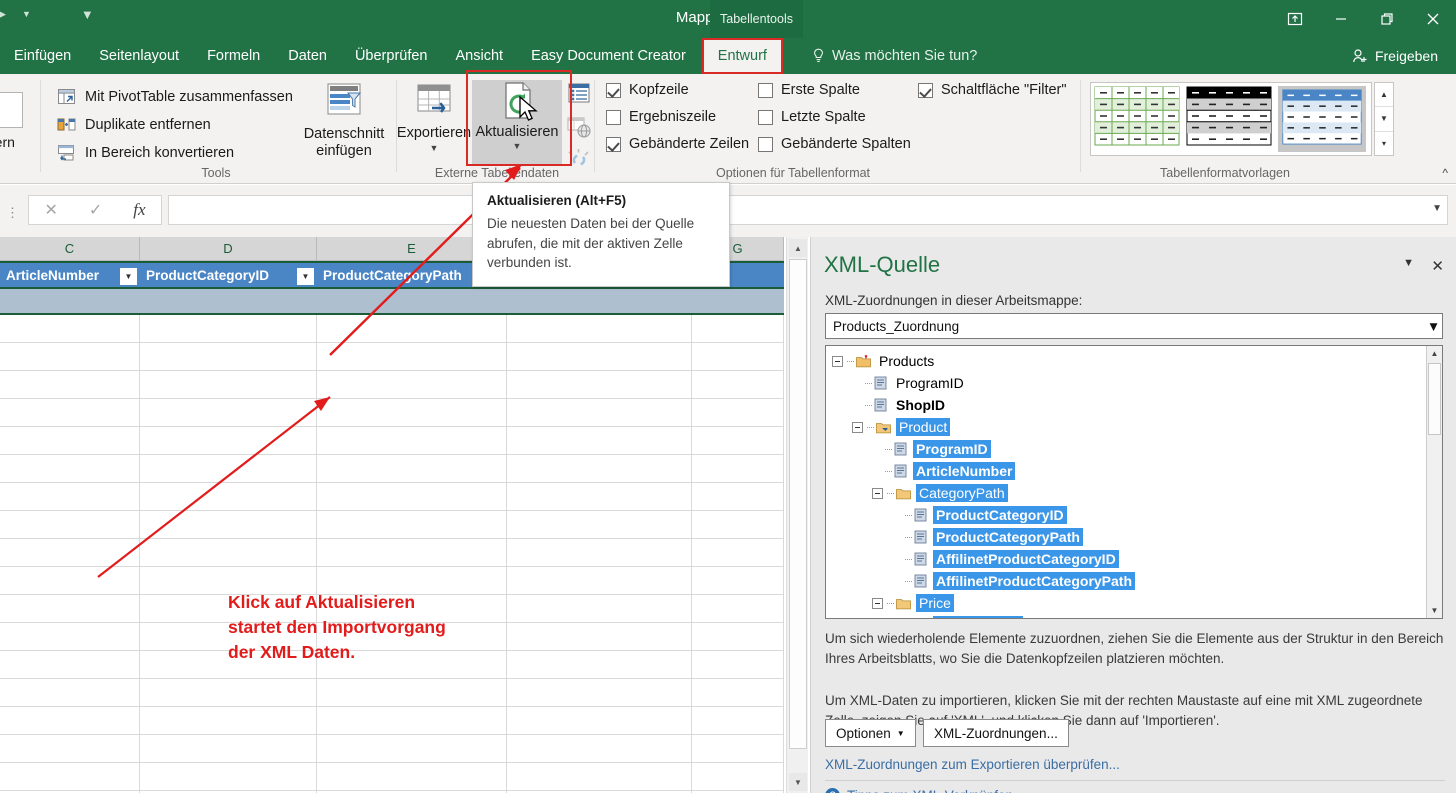  What do you see at coordinates (579, 94) in the screenshot?
I see `properties-icon` at bounding box center [579, 94].